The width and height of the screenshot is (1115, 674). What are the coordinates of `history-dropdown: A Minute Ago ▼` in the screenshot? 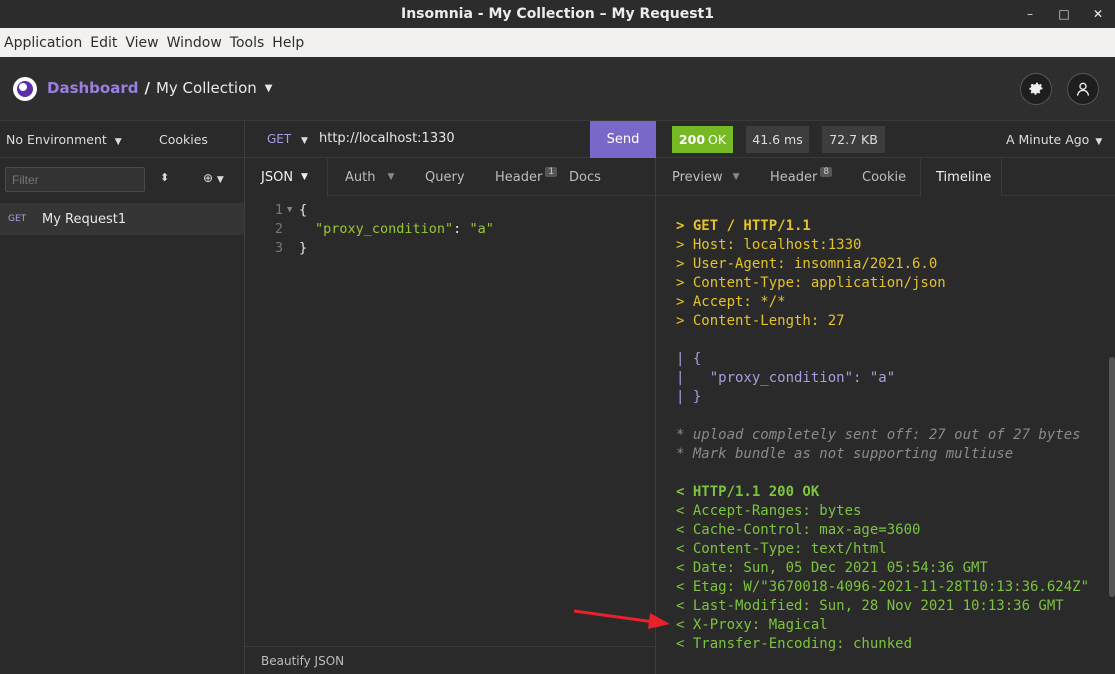 It's located at (1054, 139).